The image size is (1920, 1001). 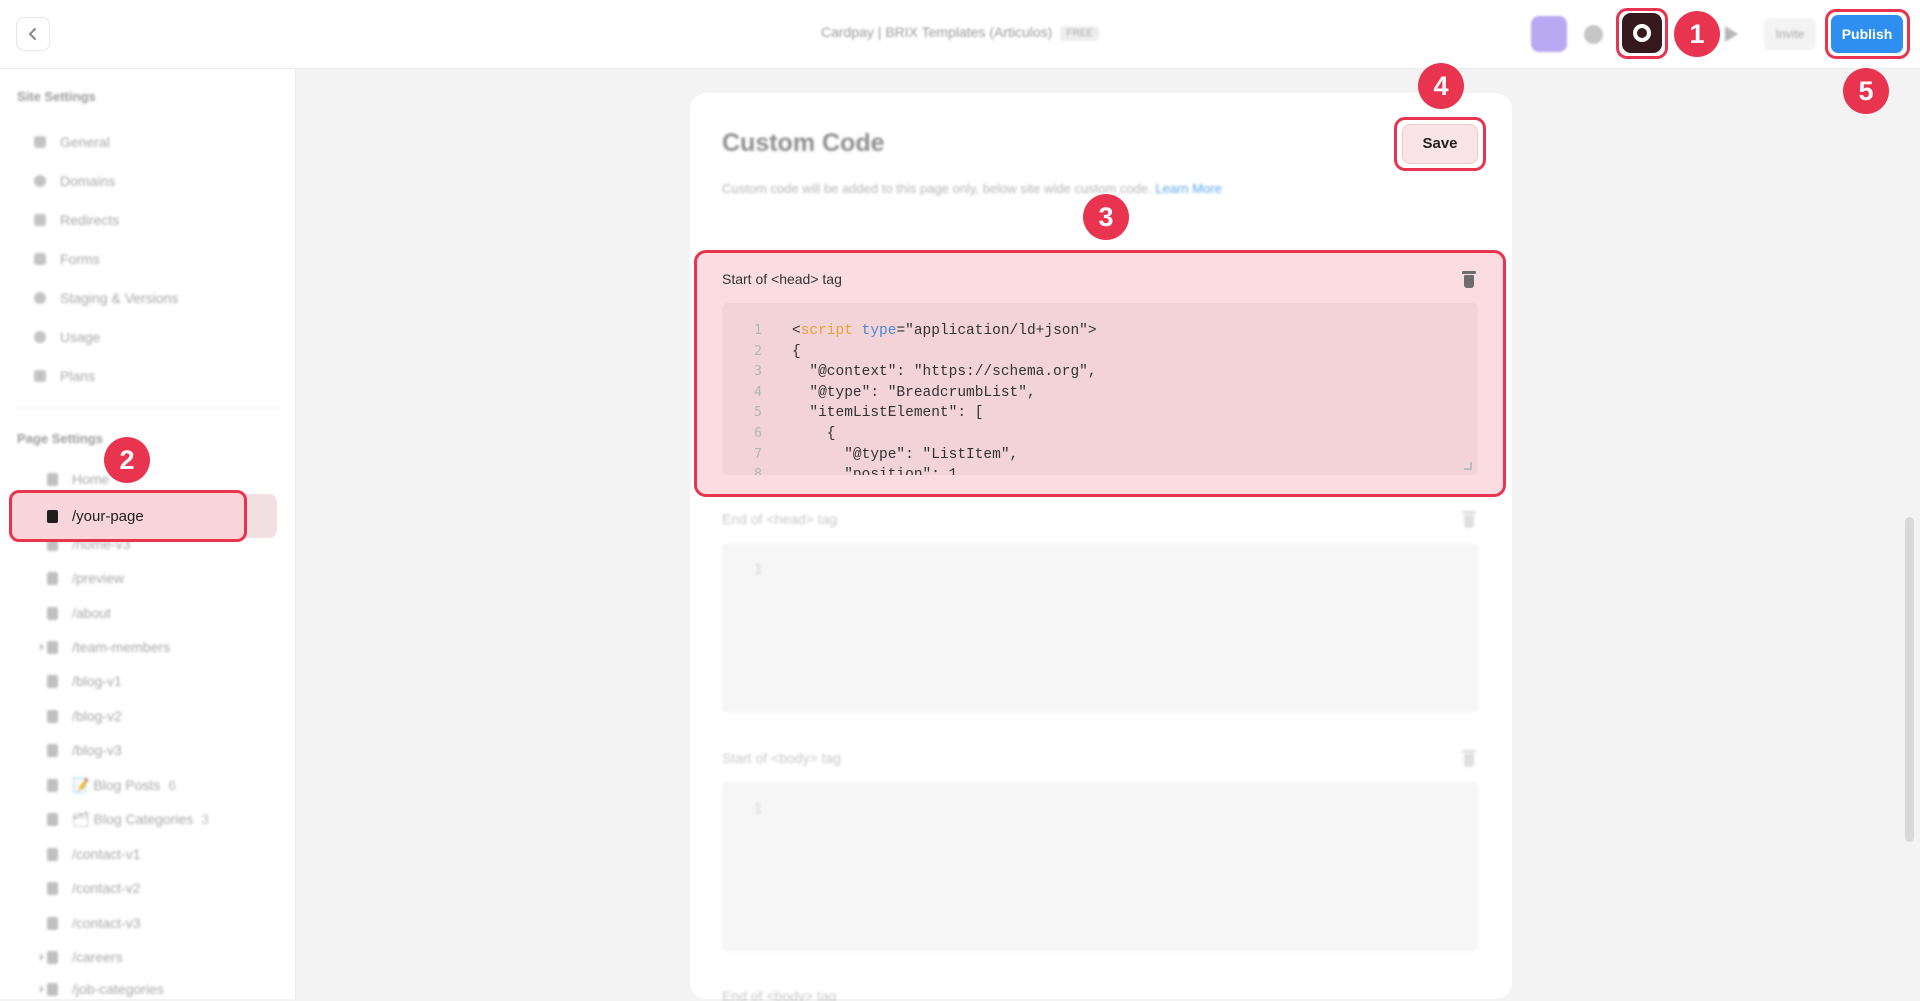 I want to click on code-token: ="application/ld+json">, so click(x=996, y=331).